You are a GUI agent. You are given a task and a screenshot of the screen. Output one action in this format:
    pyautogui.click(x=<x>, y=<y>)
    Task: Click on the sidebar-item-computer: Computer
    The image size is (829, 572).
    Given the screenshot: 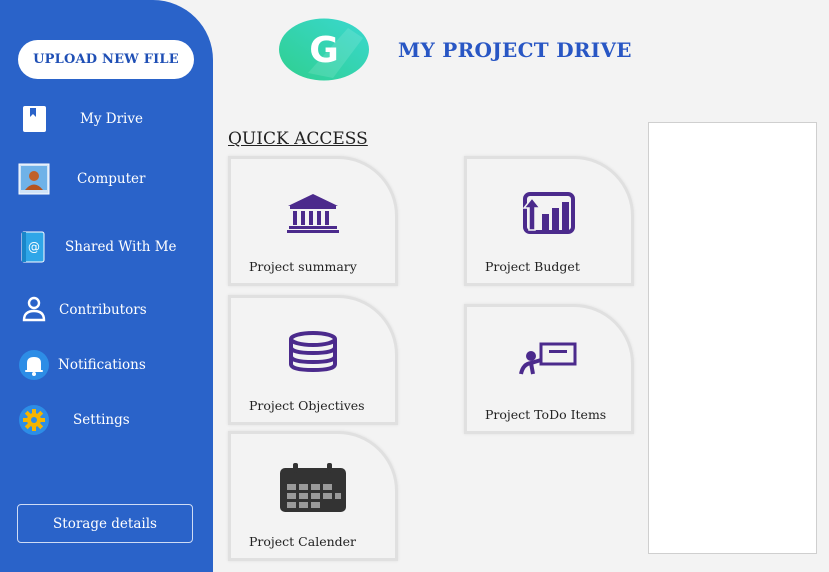 What is the action you would take?
    pyautogui.click(x=106, y=179)
    